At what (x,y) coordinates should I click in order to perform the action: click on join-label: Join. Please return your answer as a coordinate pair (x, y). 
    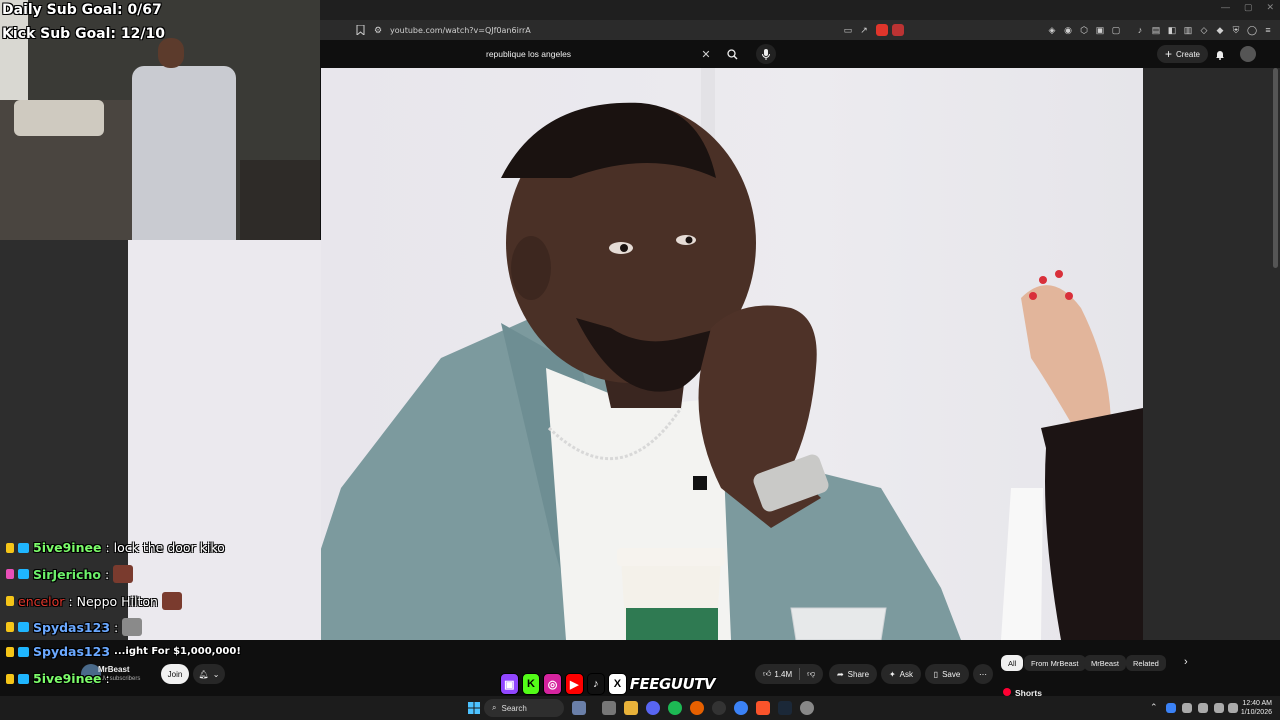
    Looking at the image, I should click on (175, 674).